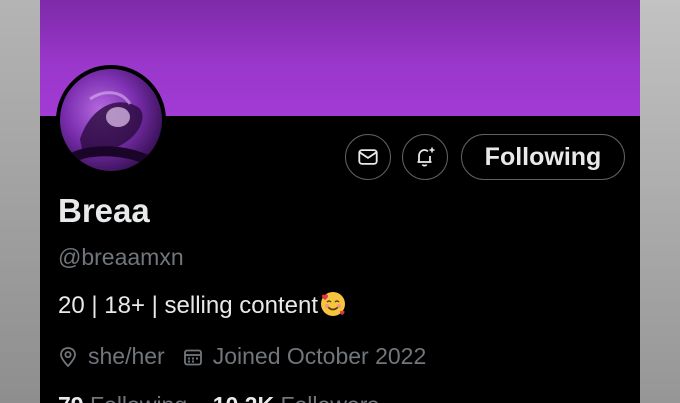 Image resolution: width=680 pixels, height=403 pixels. I want to click on calendar-icon, so click(192, 357).